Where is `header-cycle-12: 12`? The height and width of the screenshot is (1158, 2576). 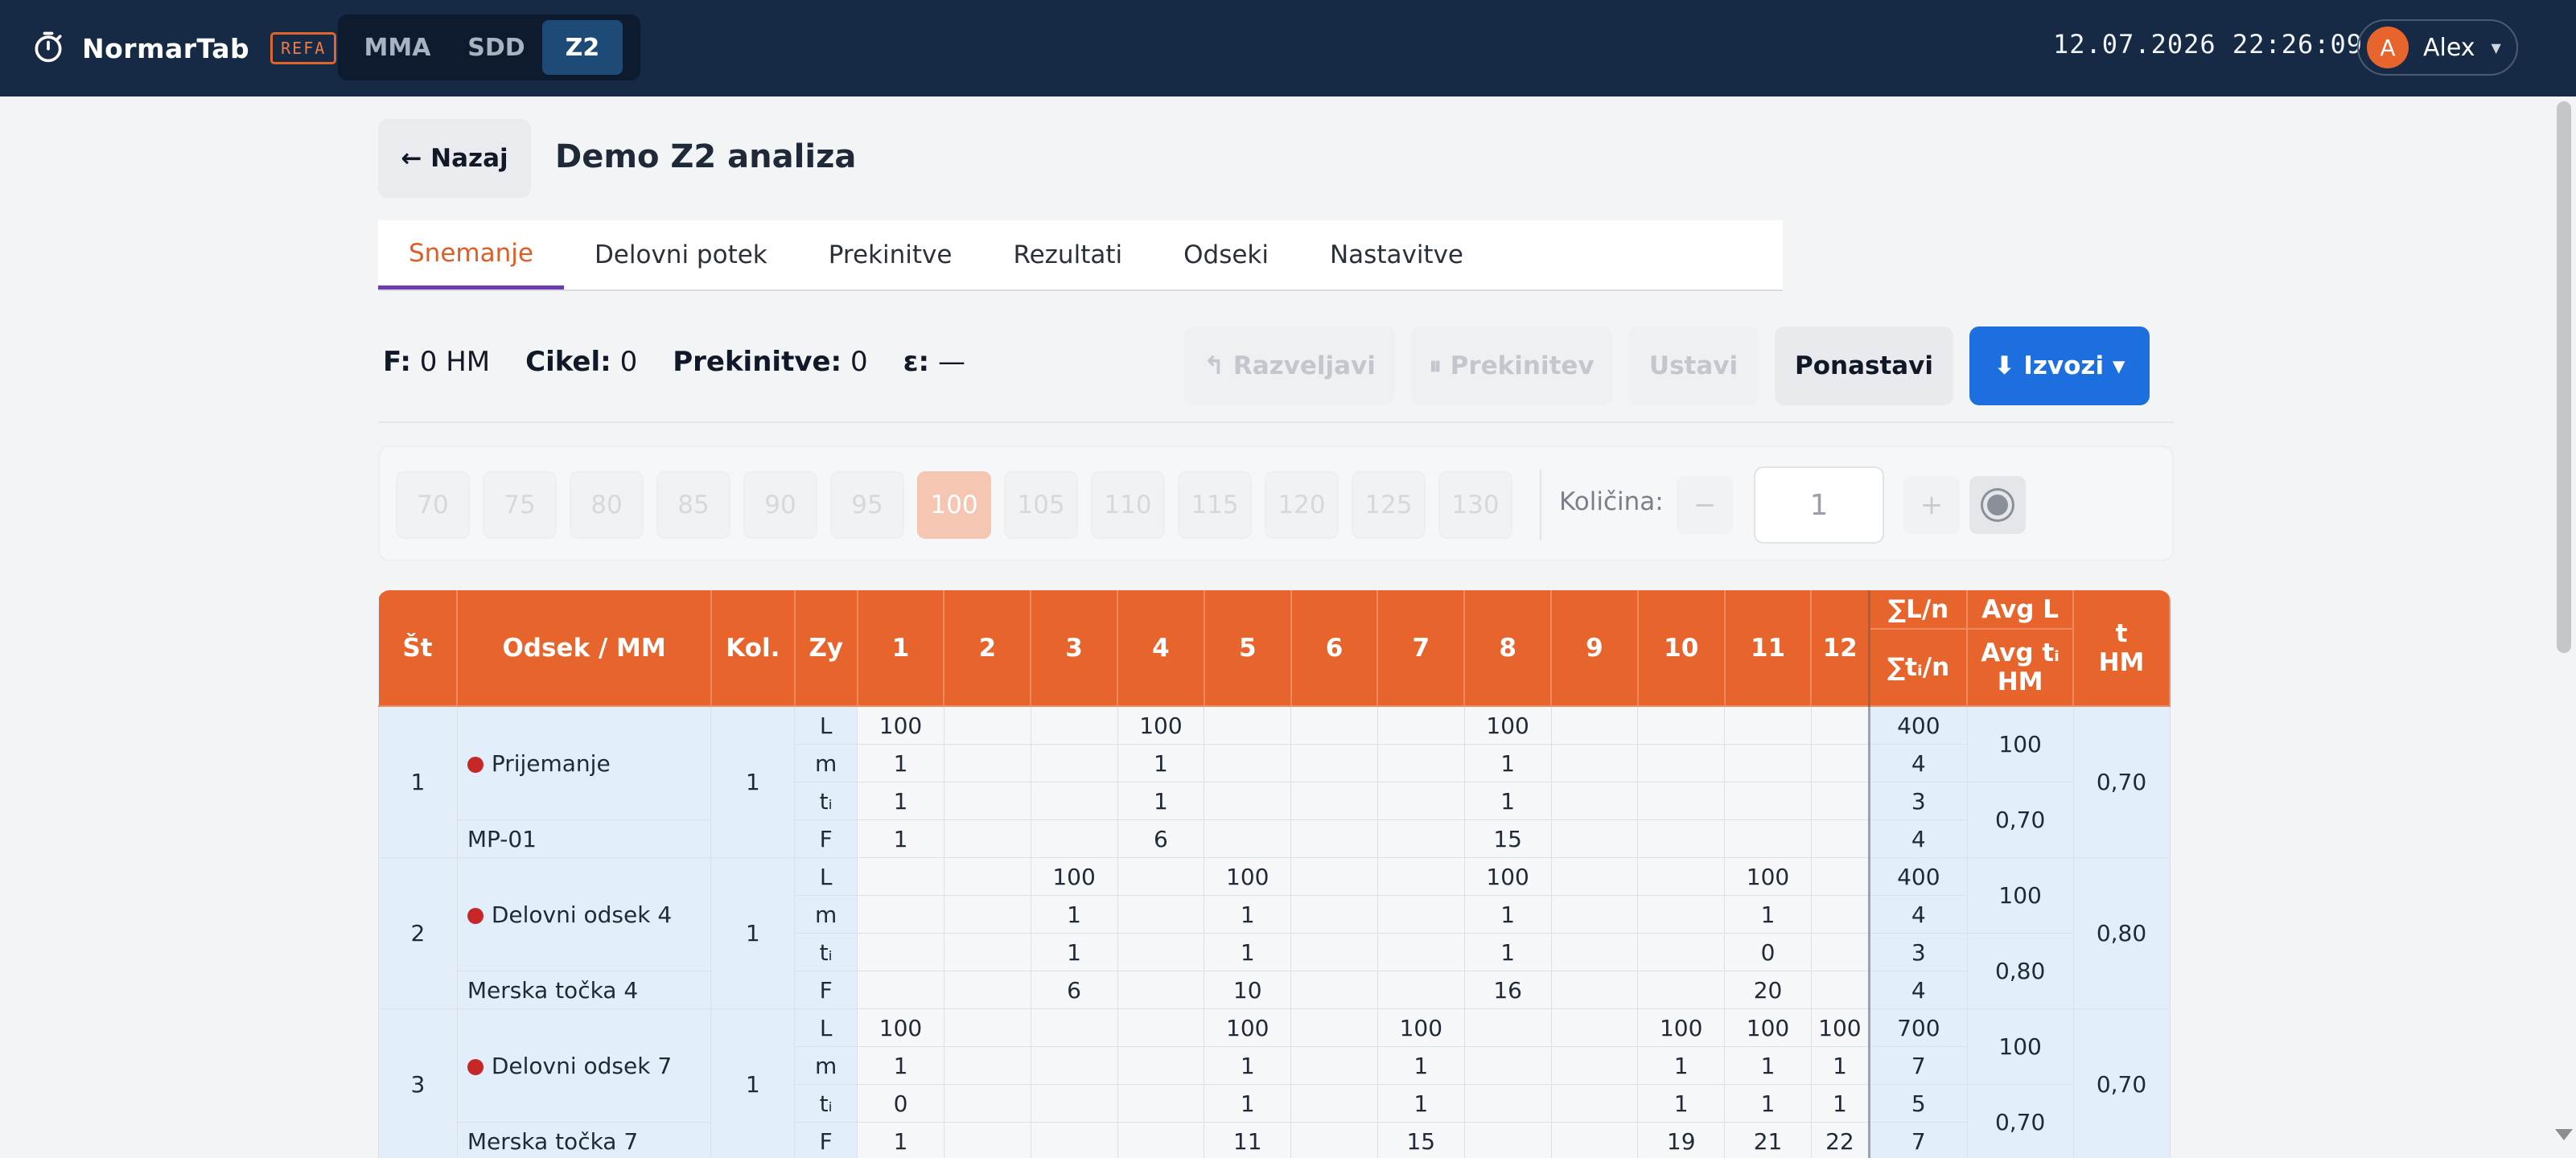
header-cycle-12: 12 is located at coordinates (1840, 648).